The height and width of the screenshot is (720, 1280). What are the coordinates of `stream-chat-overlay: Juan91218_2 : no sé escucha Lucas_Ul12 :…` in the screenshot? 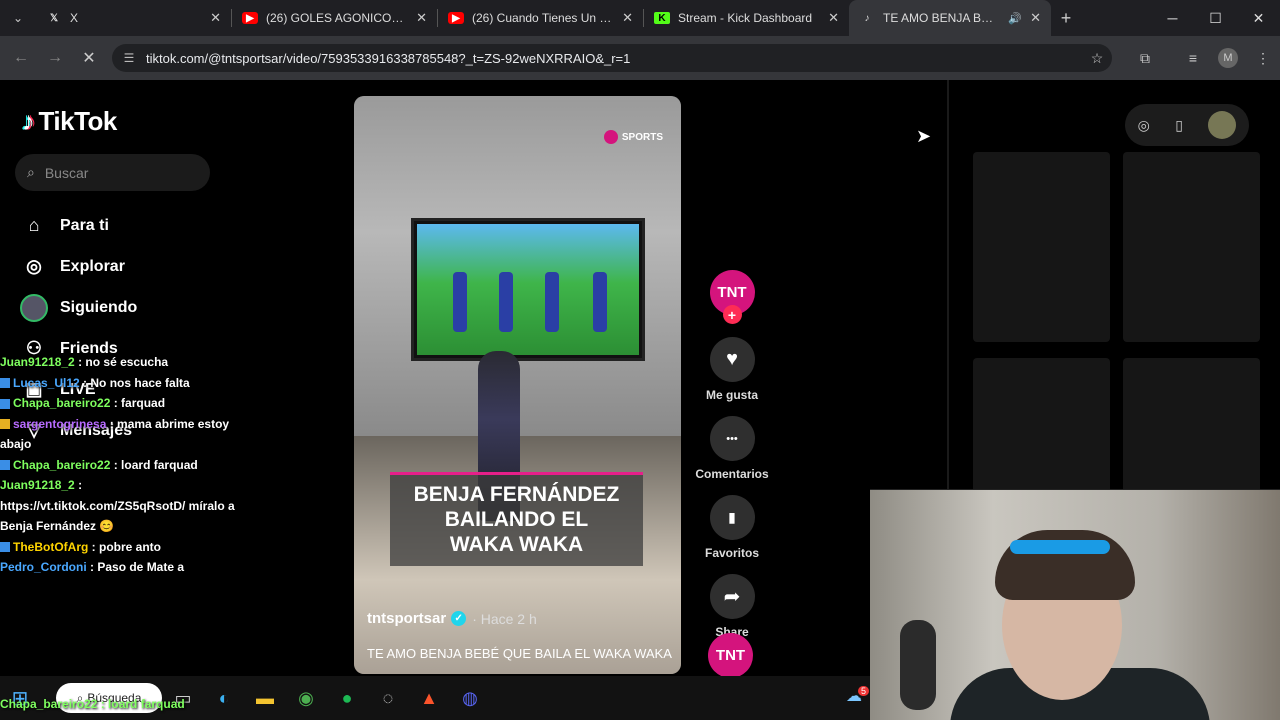 It's located at (120, 465).